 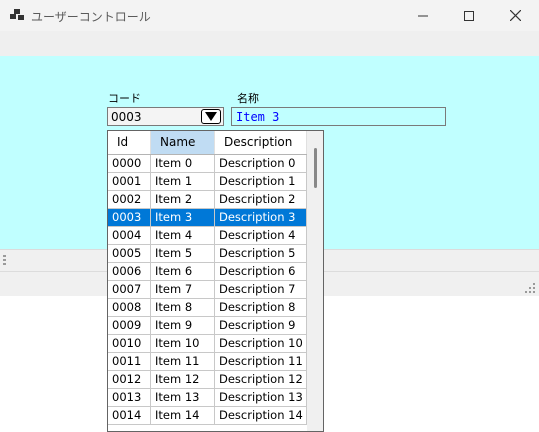 What do you see at coordinates (183, 343) in the screenshot?
I see `table-cell-name: Item 10` at bounding box center [183, 343].